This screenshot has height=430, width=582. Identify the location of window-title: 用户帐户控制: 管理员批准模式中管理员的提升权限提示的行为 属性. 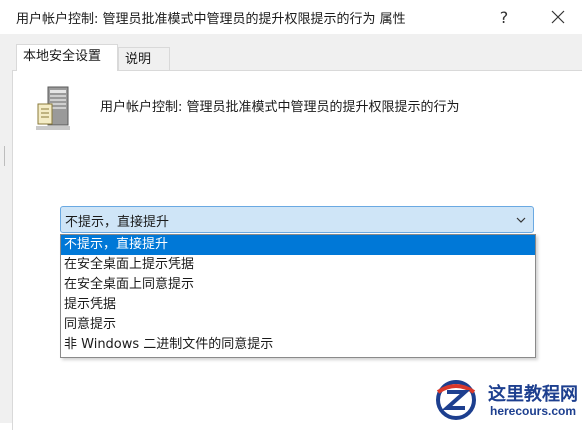
(211, 19).